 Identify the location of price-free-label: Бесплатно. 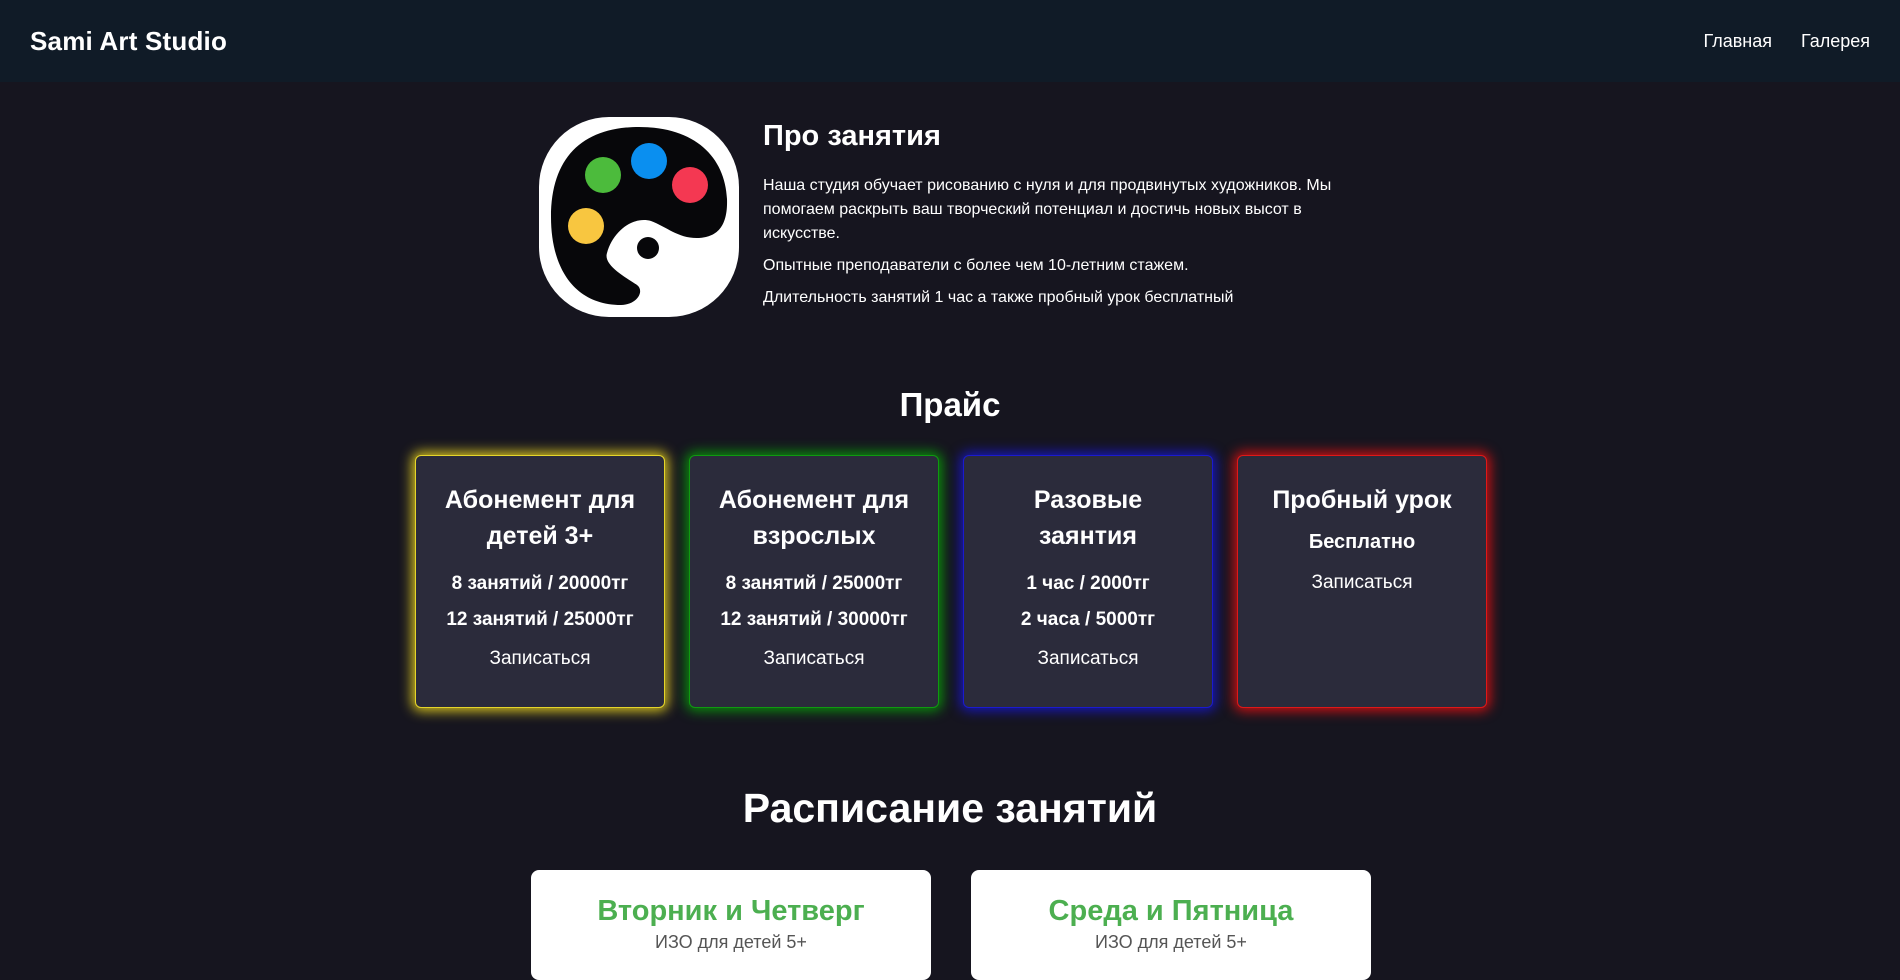
(1362, 542).